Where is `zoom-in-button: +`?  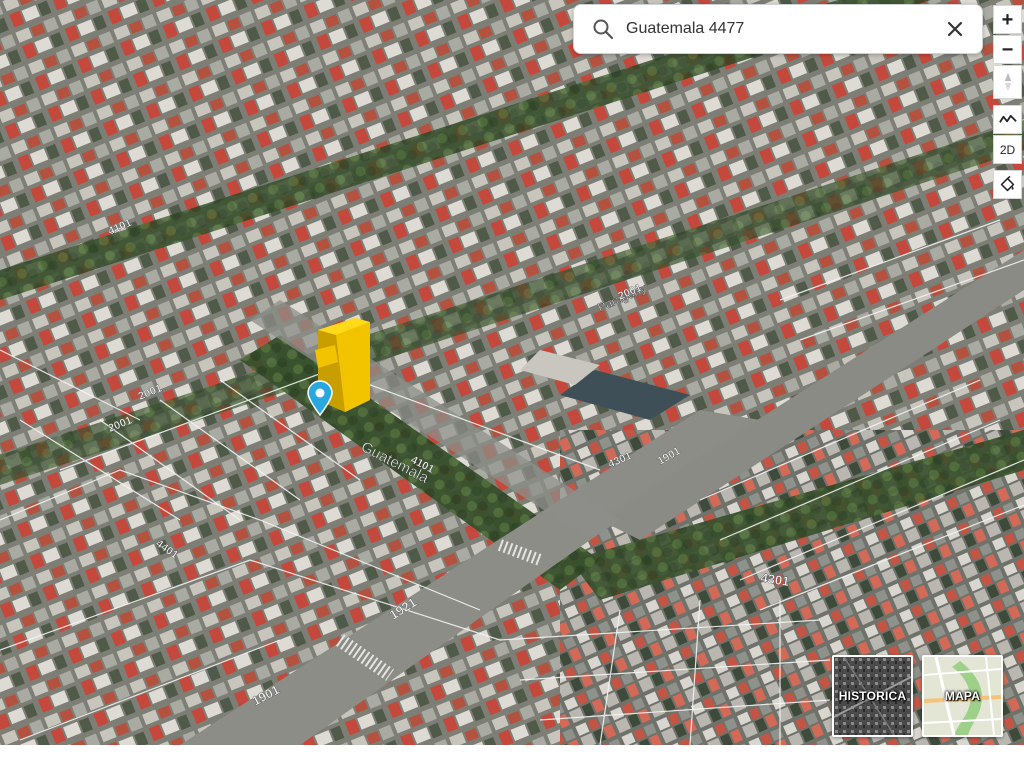
zoom-in-button: + is located at coordinates (1007, 19).